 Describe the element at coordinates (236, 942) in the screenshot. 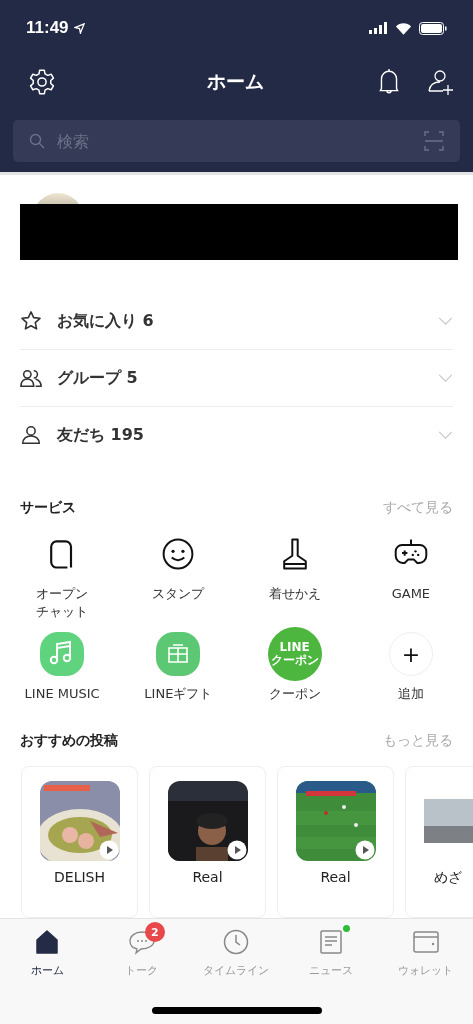

I see `clock-icon` at that location.